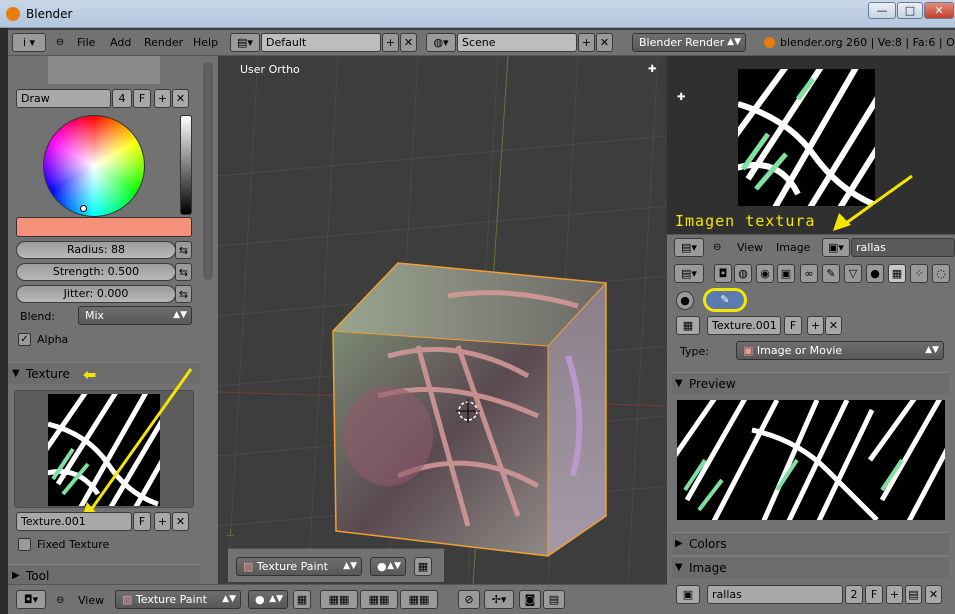  Describe the element at coordinates (517, 42) in the screenshot. I see `scene-field: Scene` at that location.